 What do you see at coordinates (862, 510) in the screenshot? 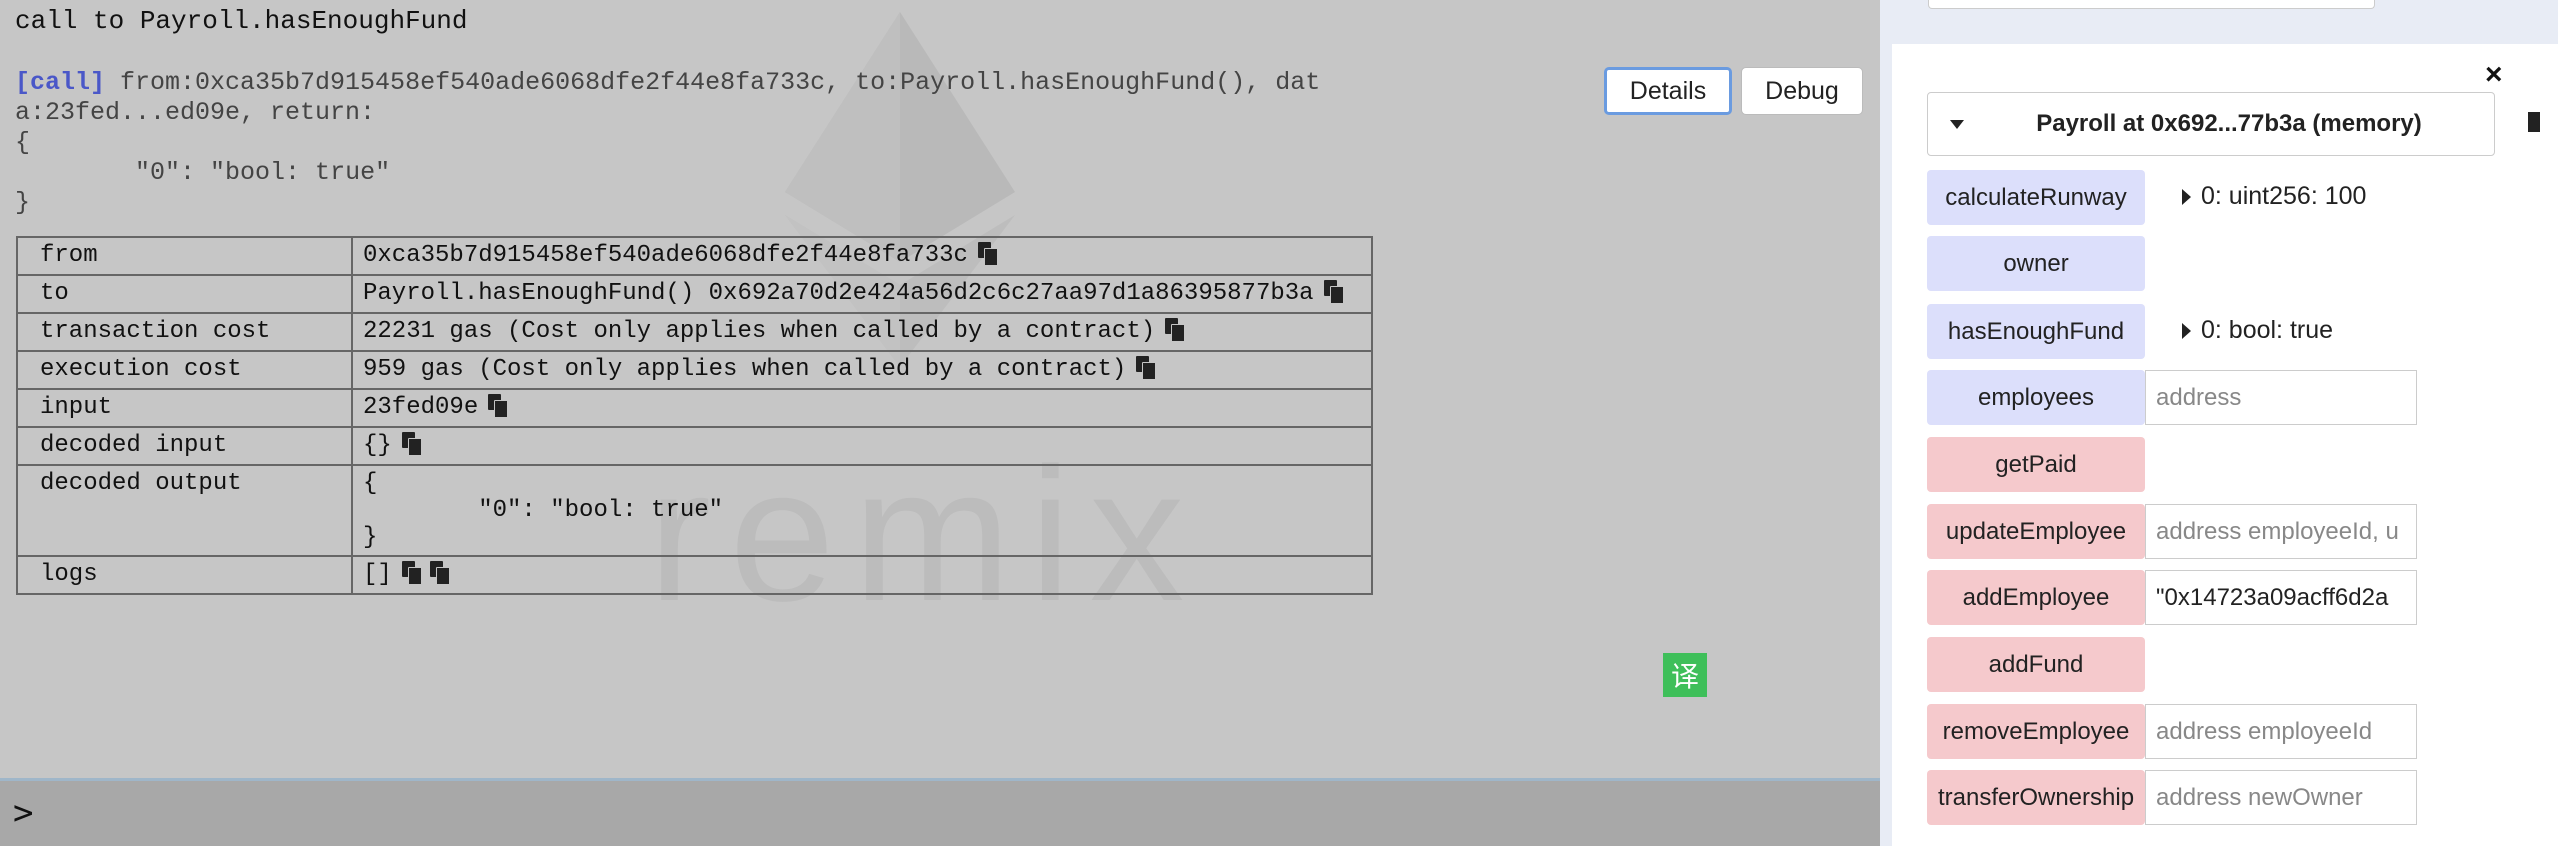
I see `decoded-output-value: { "0": "bool: true" }` at bounding box center [862, 510].